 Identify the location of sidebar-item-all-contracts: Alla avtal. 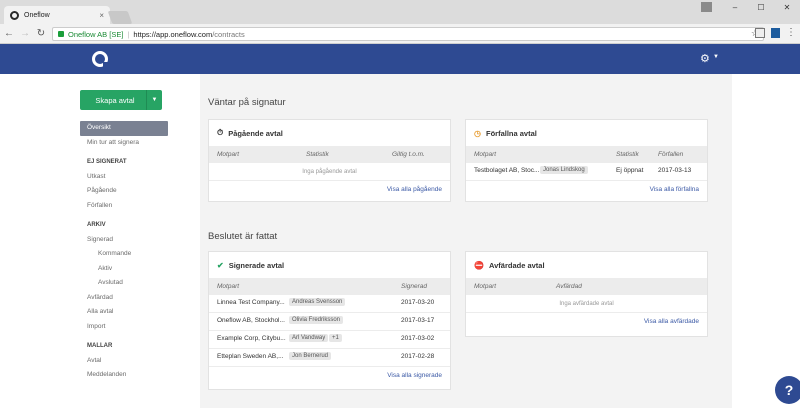
(124, 312).